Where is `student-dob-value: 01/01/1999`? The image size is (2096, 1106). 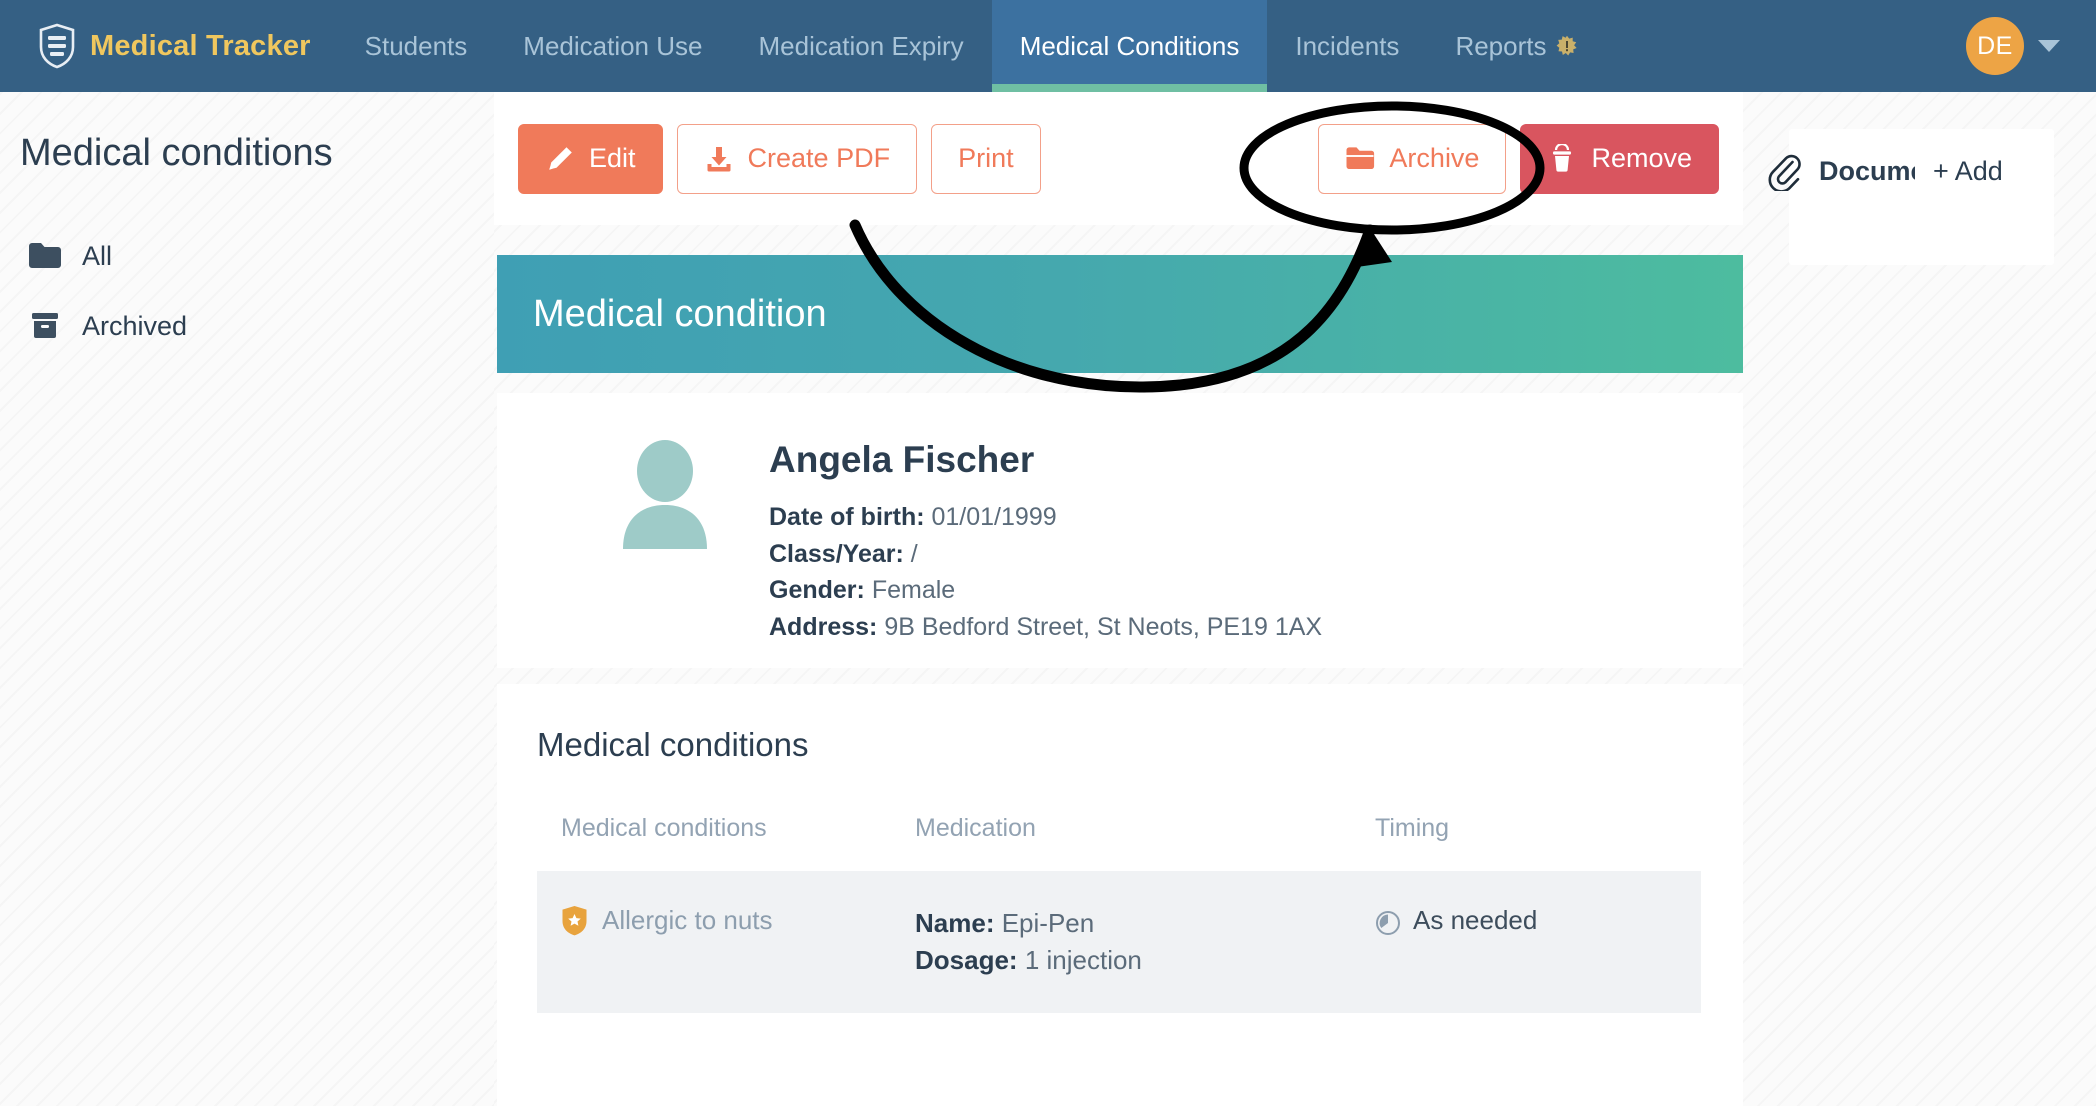 student-dob-value: 01/01/1999 is located at coordinates (994, 517).